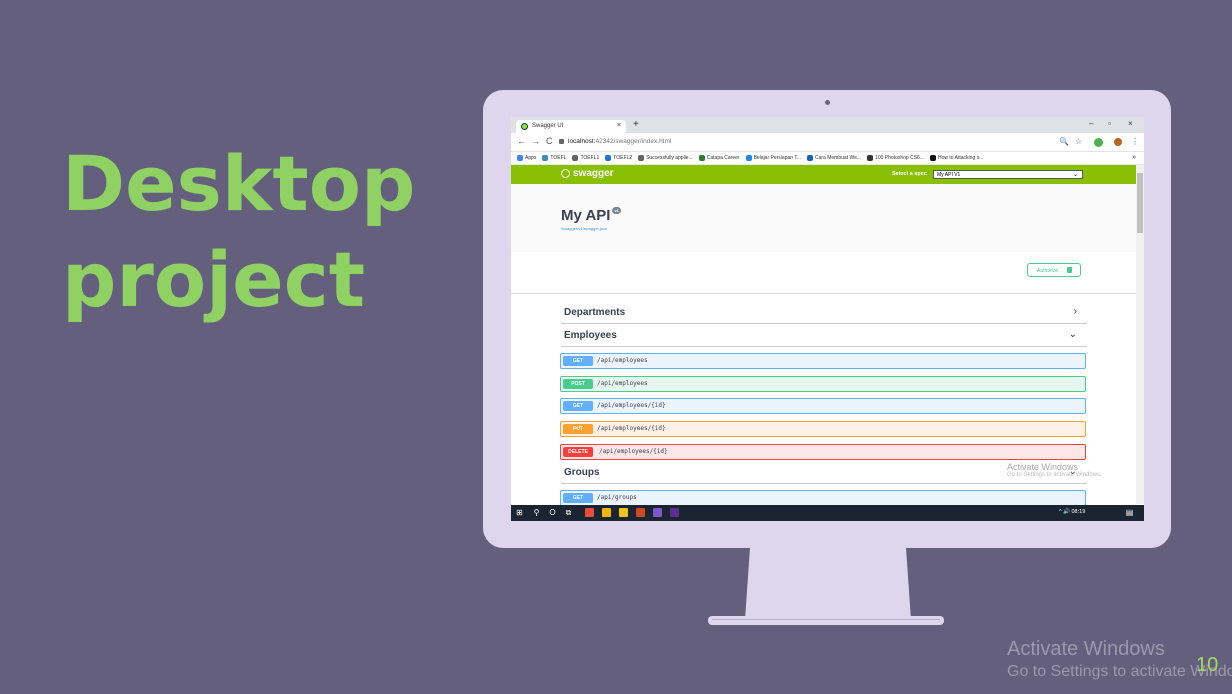 The image size is (1232, 694). What do you see at coordinates (587, 173) in the screenshot?
I see `swagger-logo: swagger` at bounding box center [587, 173].